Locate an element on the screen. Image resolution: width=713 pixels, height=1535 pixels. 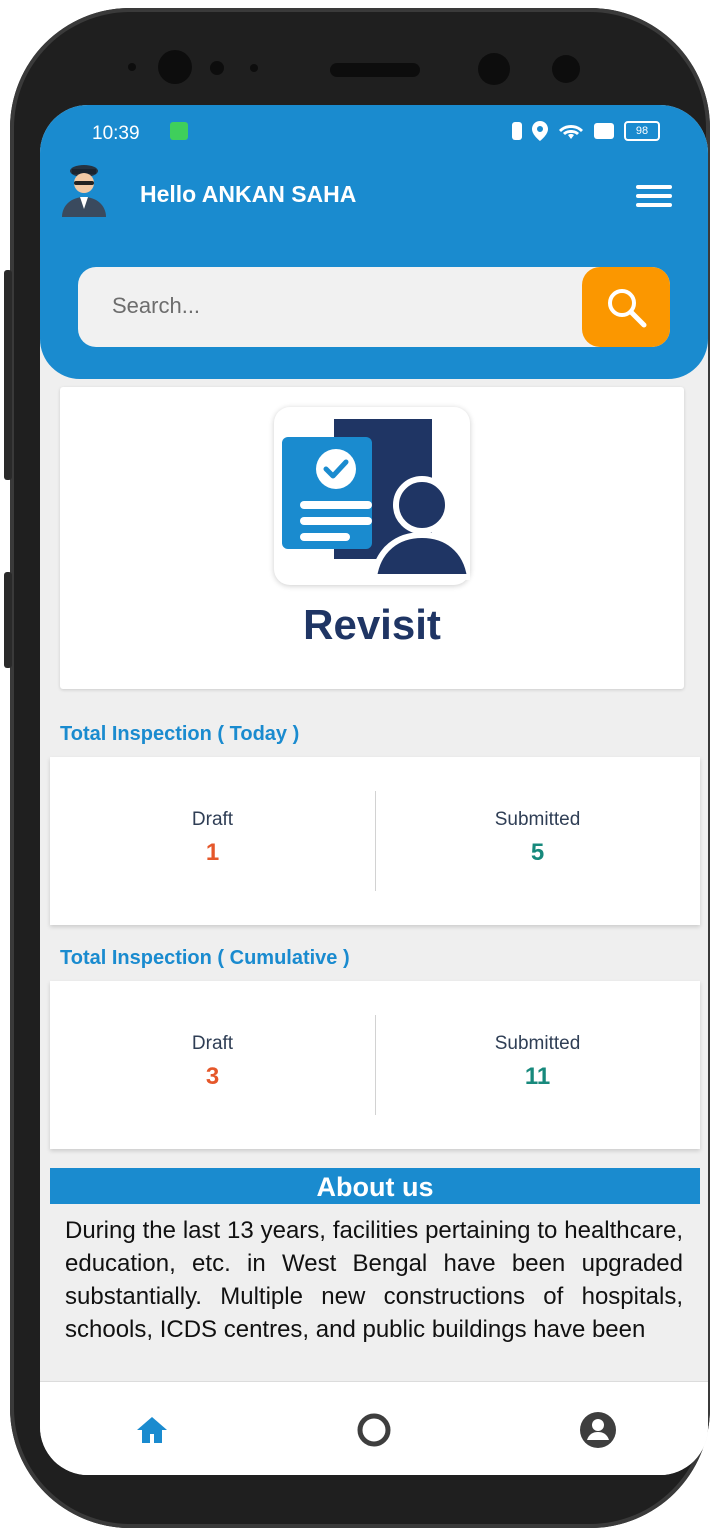
cumulative-draft: Draft 3 is located at coordinates (212, 1062).